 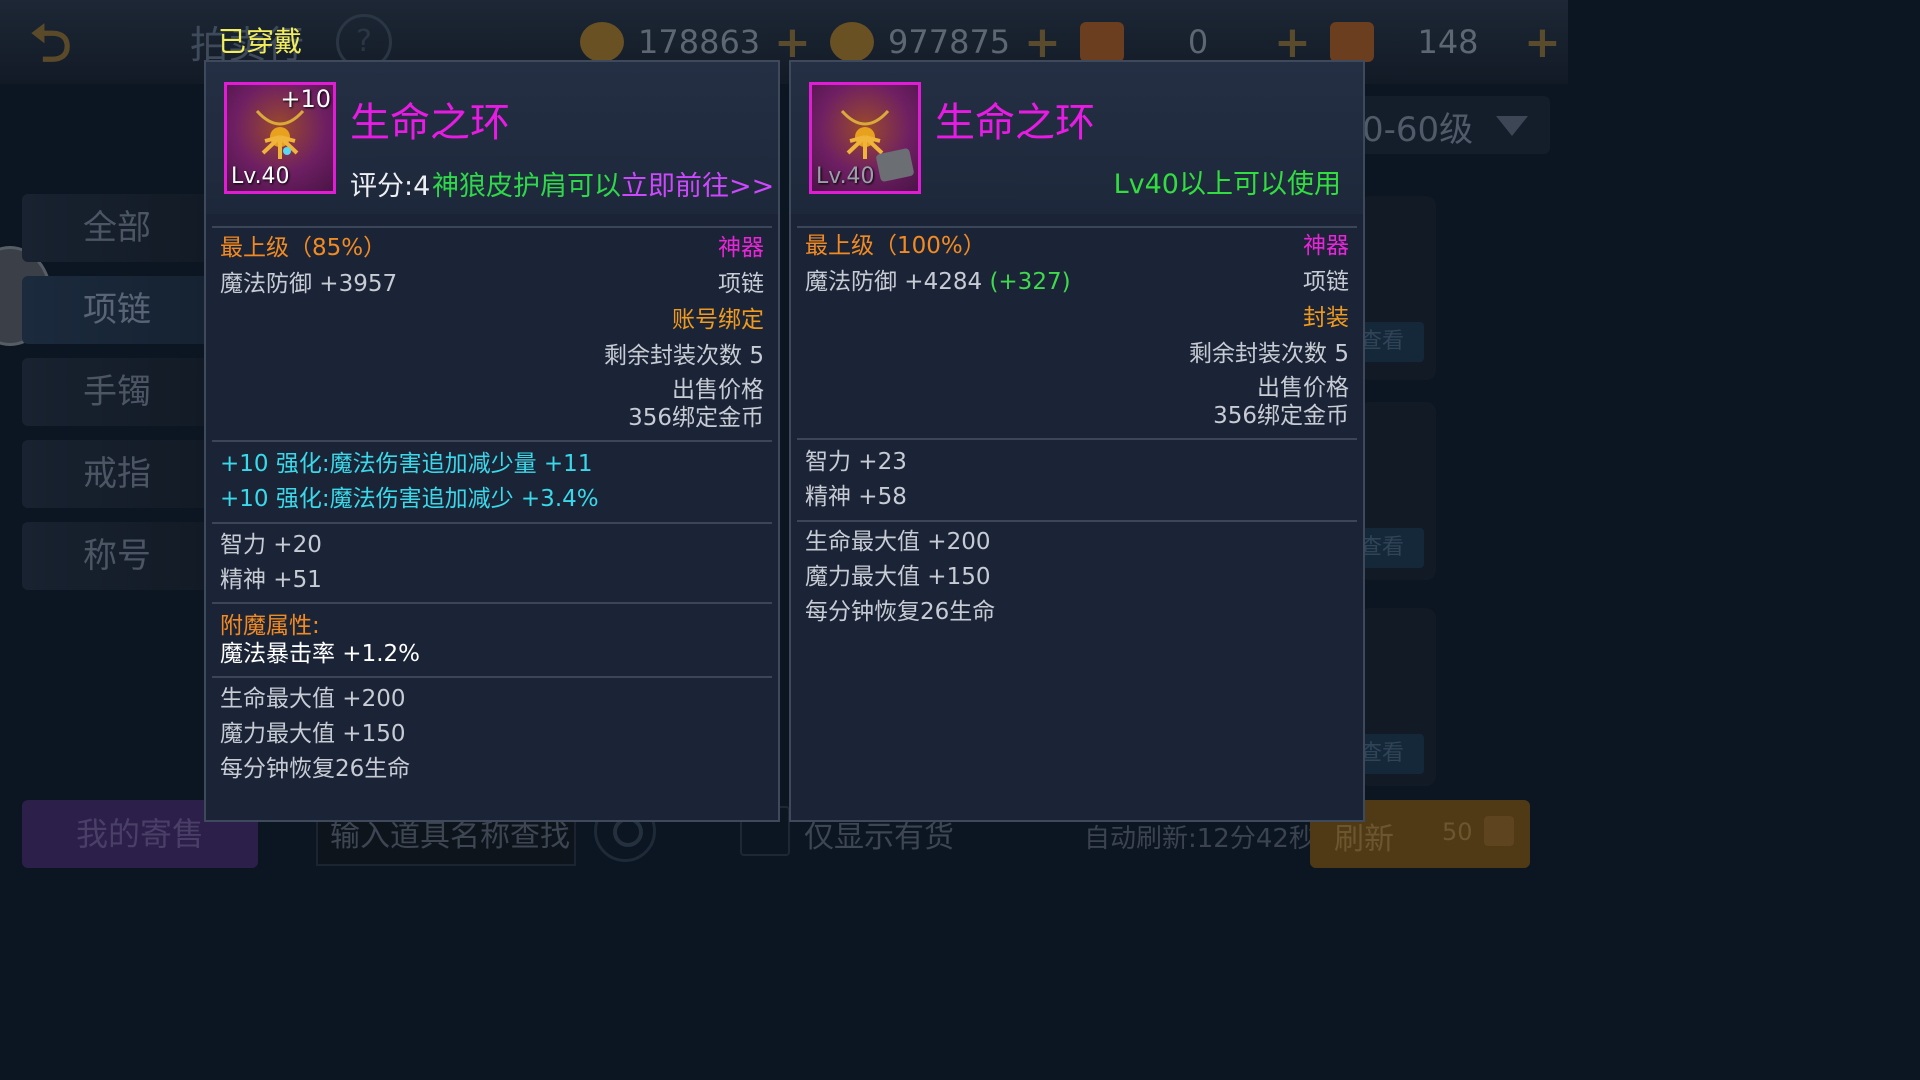 I want to click on refresh-cost: 50, so click(x=1457, y=832).